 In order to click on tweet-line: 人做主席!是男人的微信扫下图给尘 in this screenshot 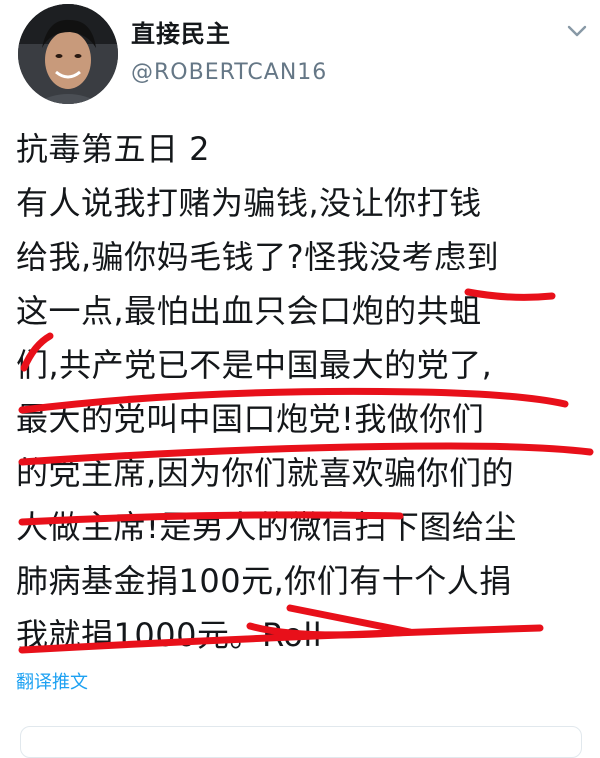, I will do `click(266, 527)`.